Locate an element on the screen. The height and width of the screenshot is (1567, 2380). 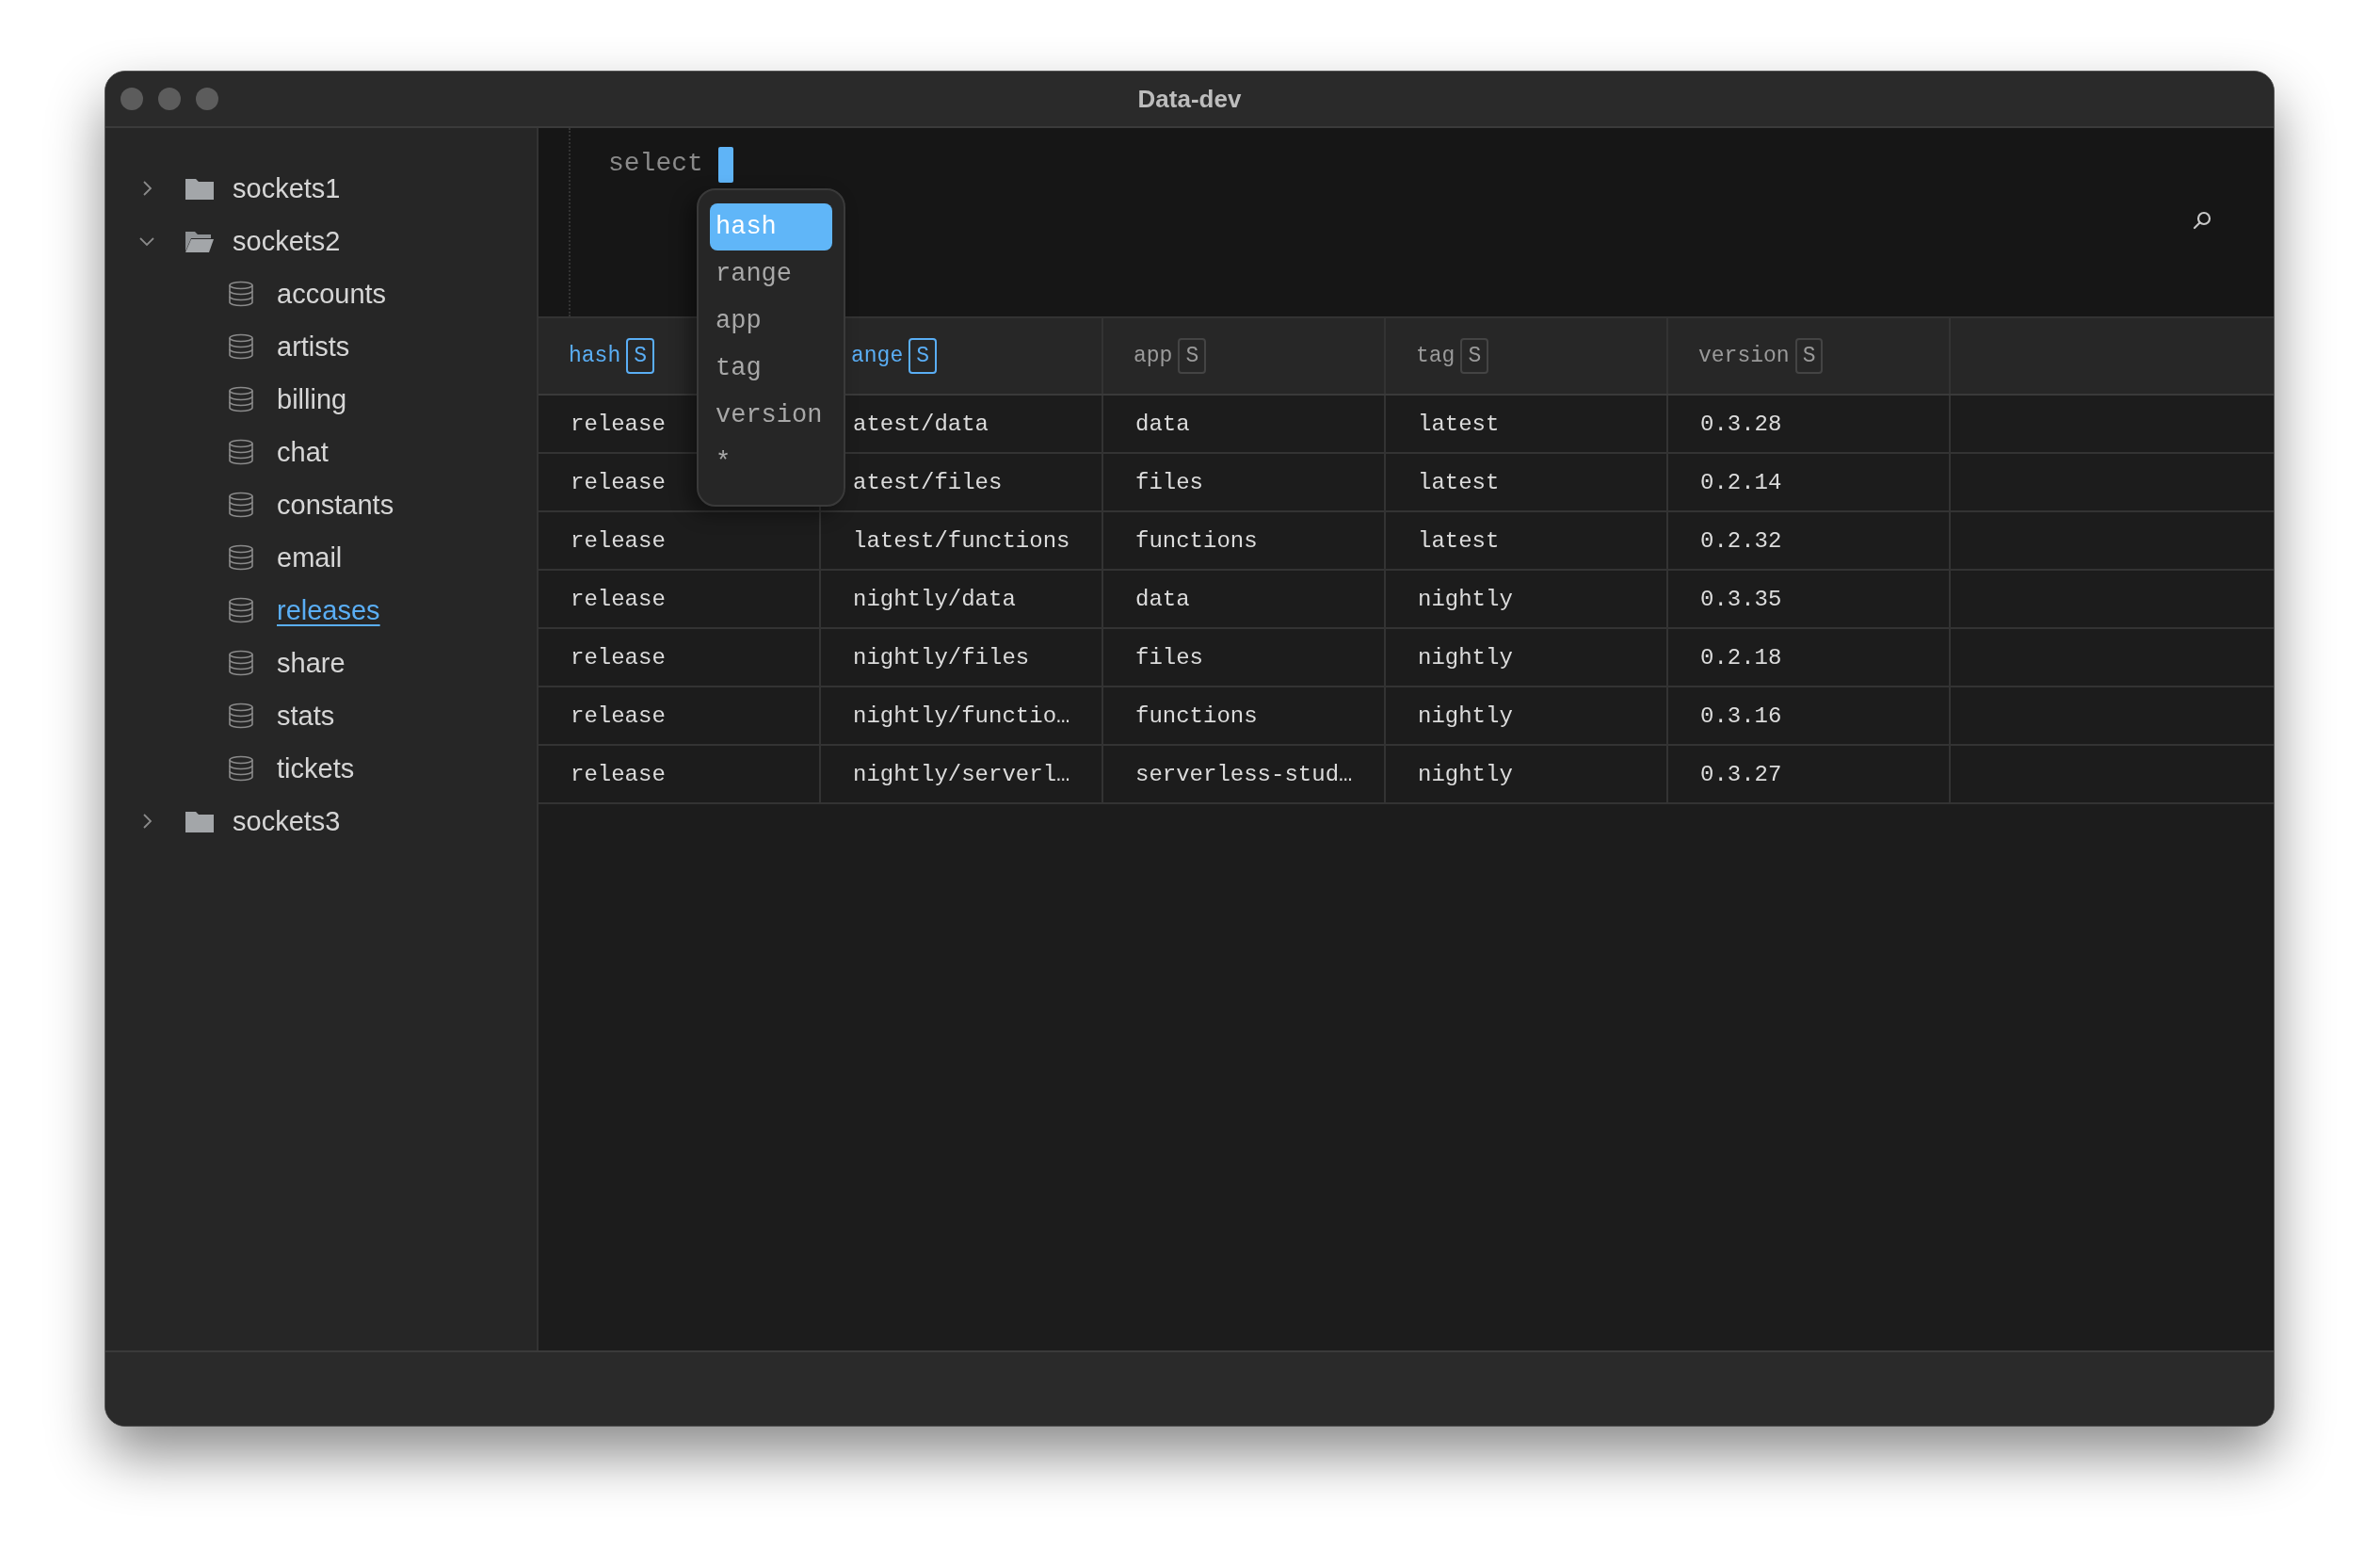
table-cell: nightly/files is located at coordinates (962, 657).